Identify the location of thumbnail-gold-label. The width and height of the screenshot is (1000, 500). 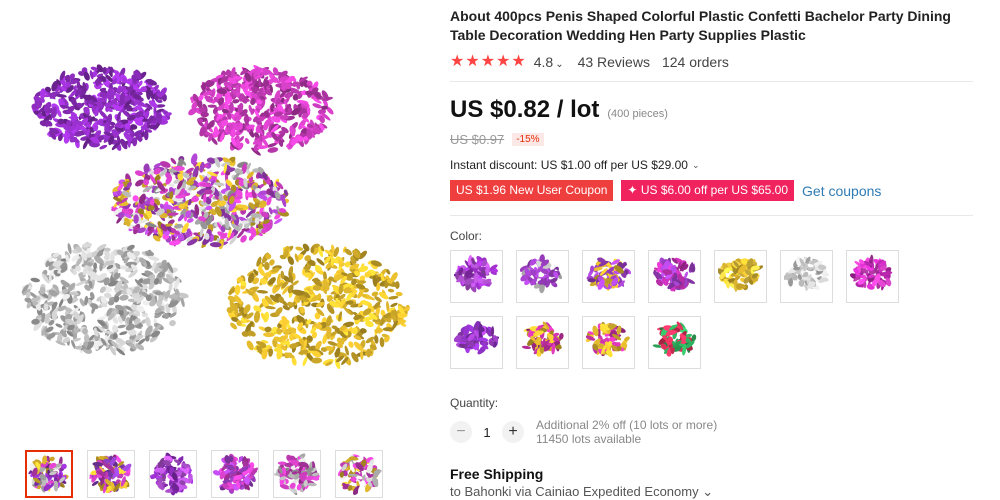
(359, 474).